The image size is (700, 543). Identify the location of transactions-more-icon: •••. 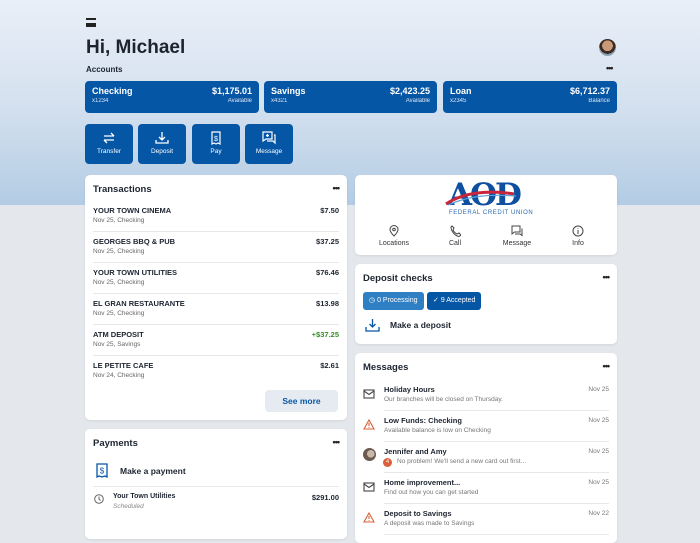
(337, 188).